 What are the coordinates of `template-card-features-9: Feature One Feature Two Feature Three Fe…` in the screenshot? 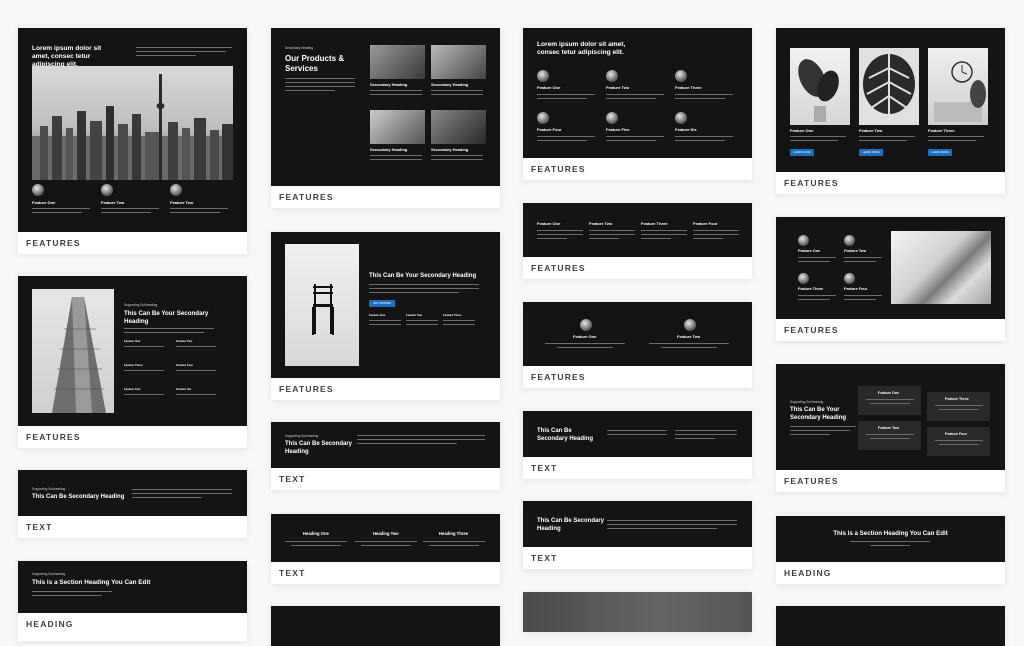 It's located at (890, 279).